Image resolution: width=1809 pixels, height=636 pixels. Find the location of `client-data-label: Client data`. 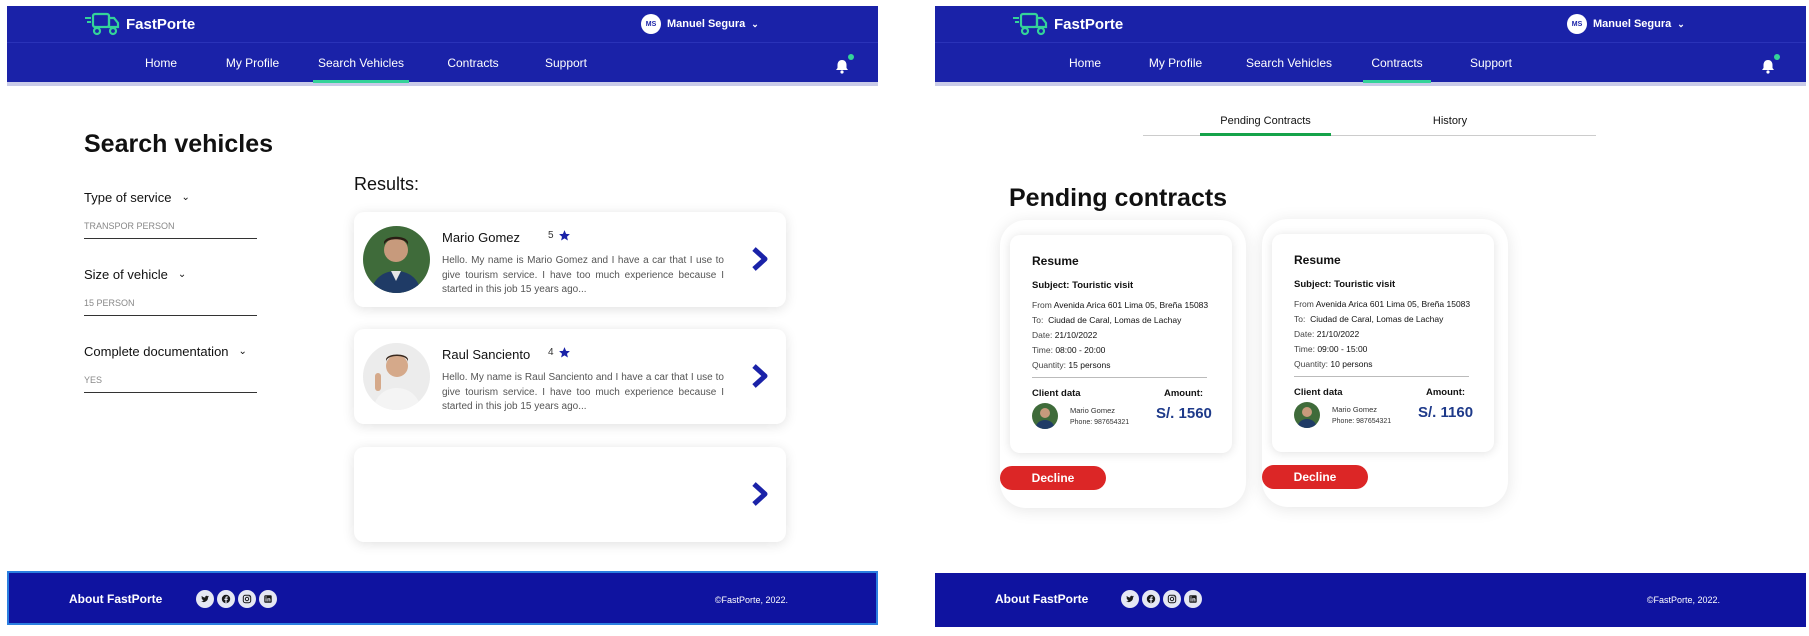

client-data-label: Client data is located at coordinates (1318, 392).